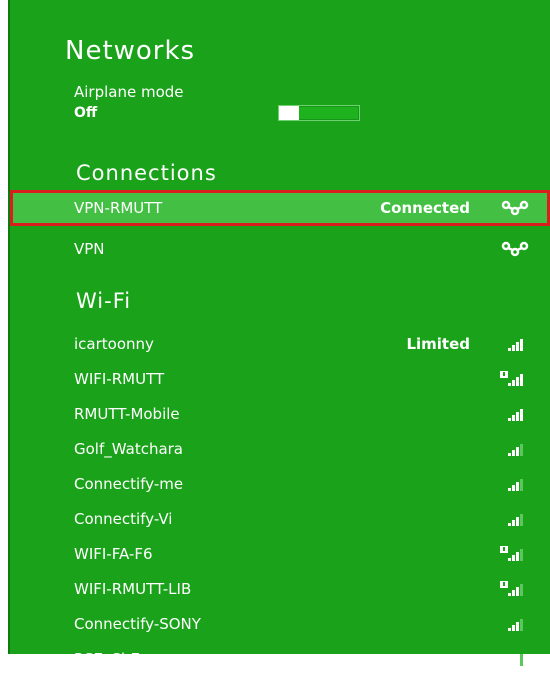 This screenshot has height=682, width=550. What do you see at coordinates (438, 344) in the screenshot?
I see `wifi-status: Limited` at bounding box center [438, 344].